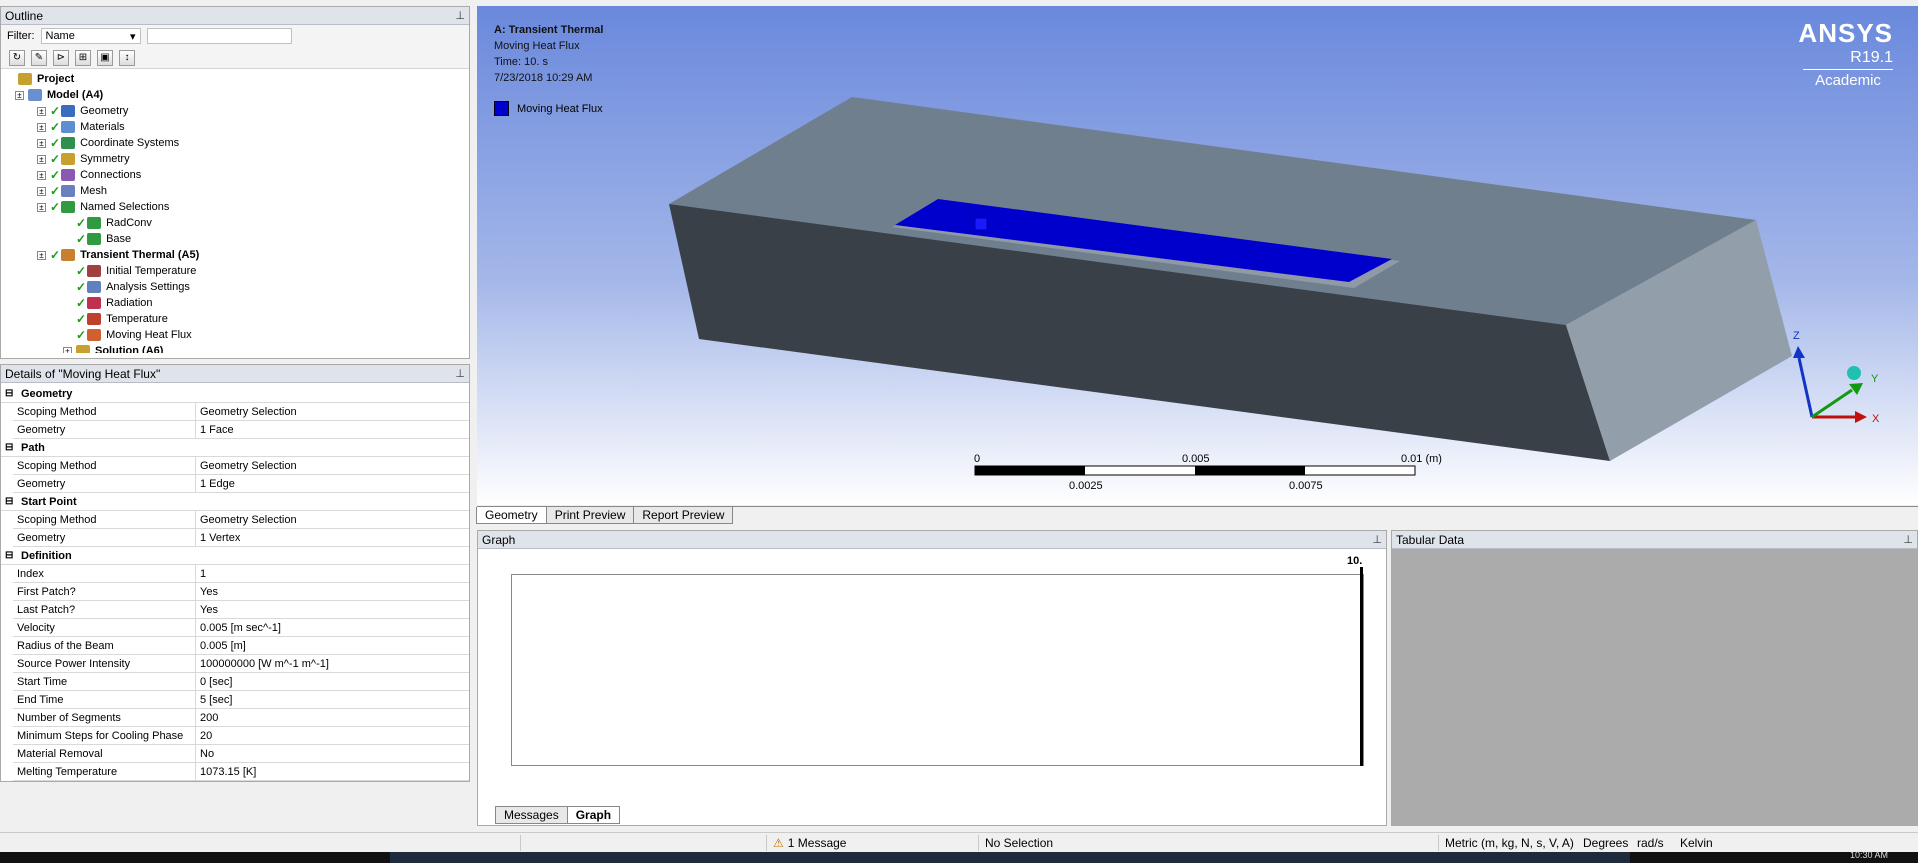 The image size is (1918, 863). What do you see at coordinates (1696, 843) in the screenshot?
I see `temperature-units: Kelvin` at bounding box center [1696, 843].